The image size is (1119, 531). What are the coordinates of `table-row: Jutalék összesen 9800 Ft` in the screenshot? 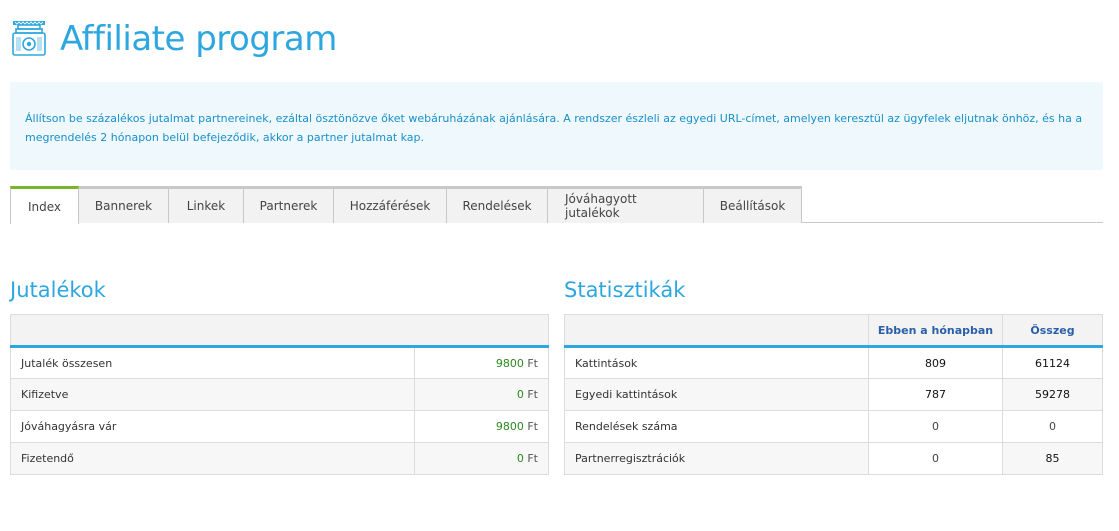 It's located at (279, 362).